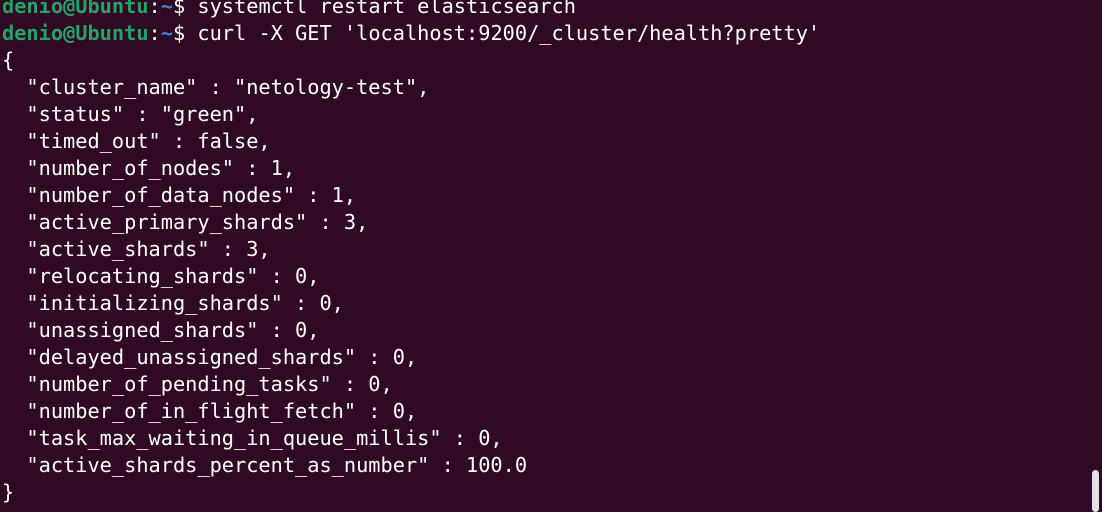 Image resolution: width=1102 pixels, height=512 pixels. I want to click on output-line: "cluster_name" : "netology-test",, so click(216, 87).